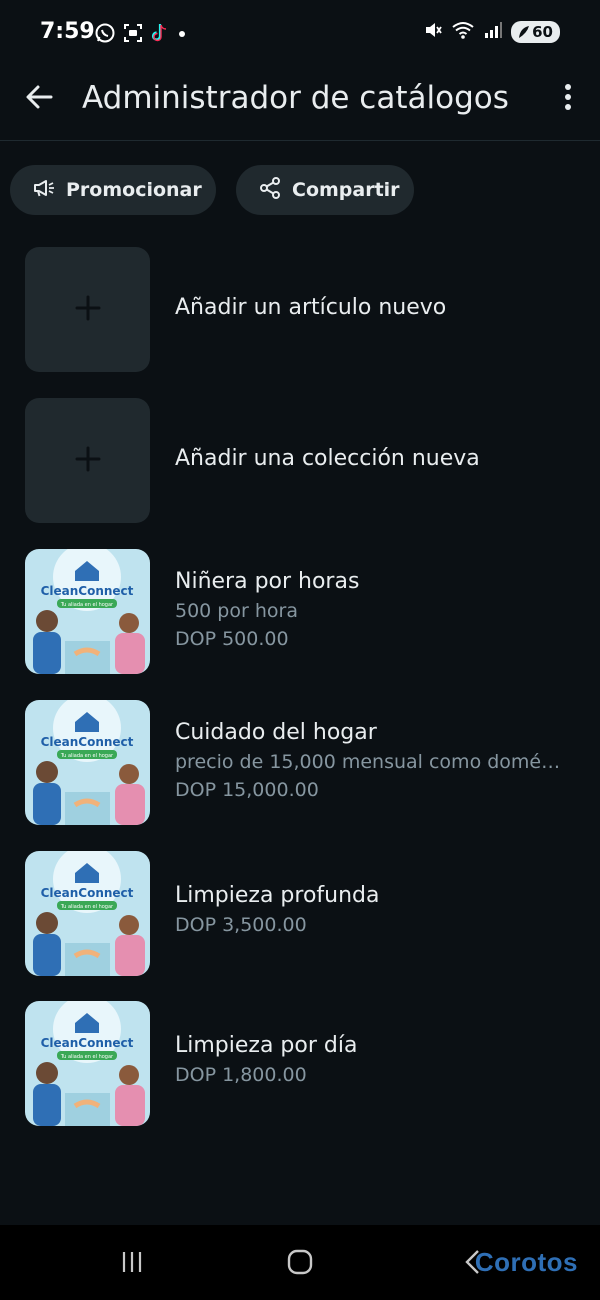 This screenshot has width=600, height=1300. I want to click on page-title: Administrador de catálogos, so click(295, 98).